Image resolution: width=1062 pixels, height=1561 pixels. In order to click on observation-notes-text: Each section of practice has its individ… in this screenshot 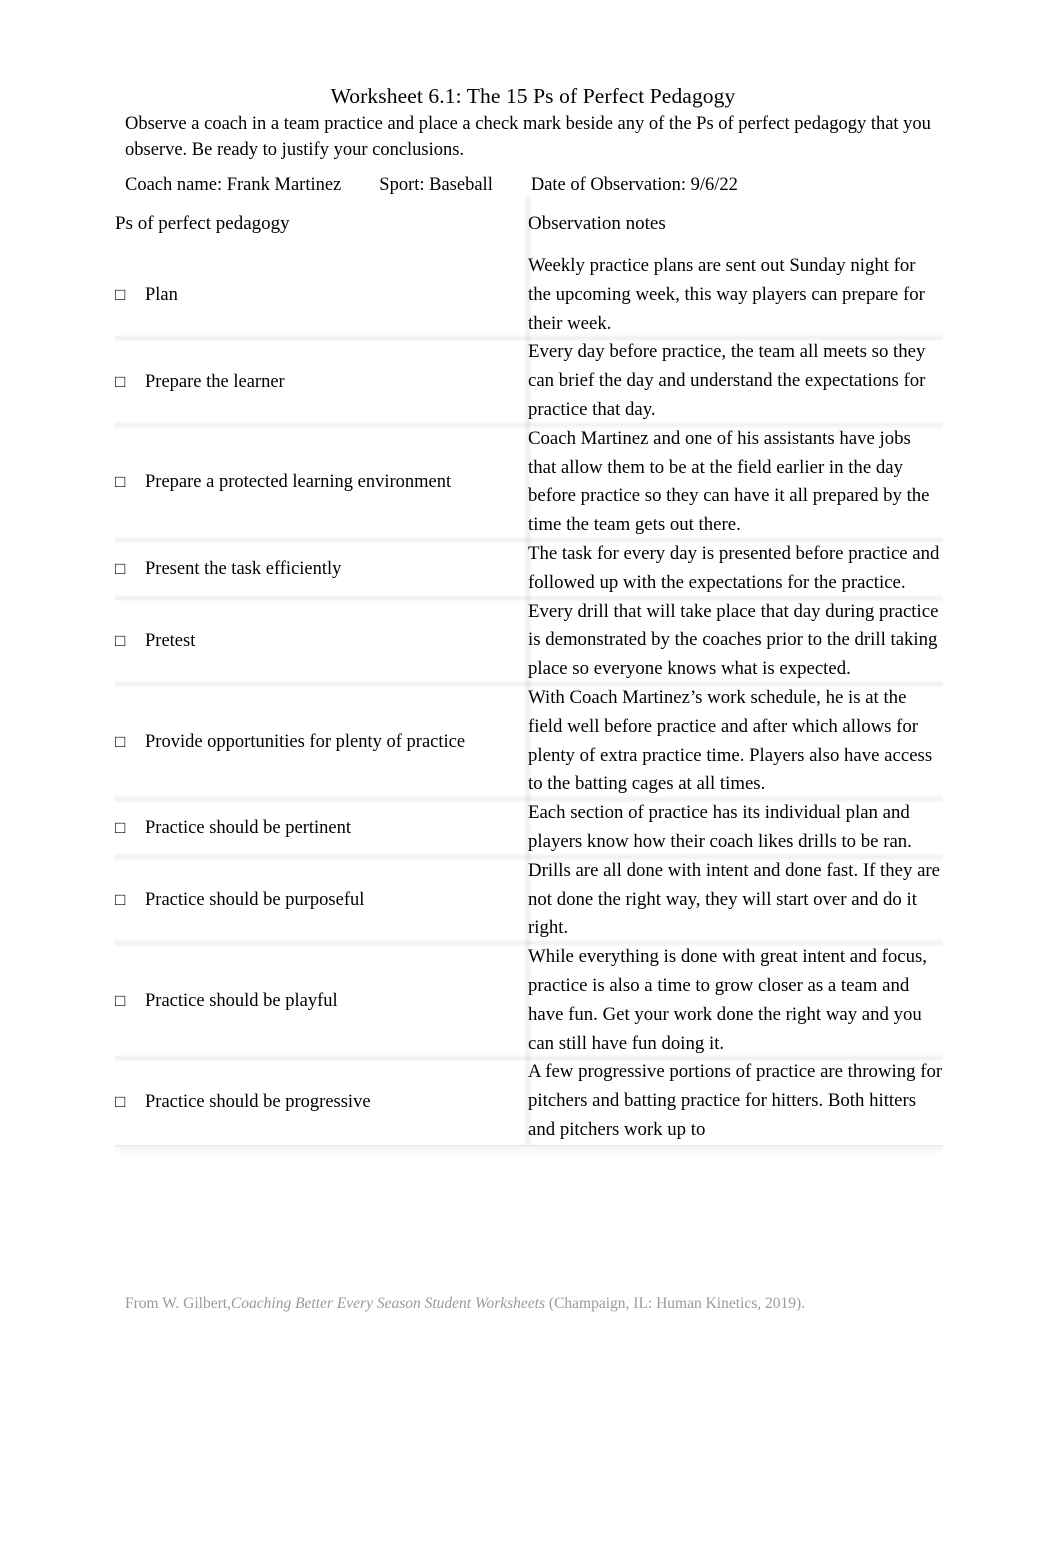, I will do `click(720, 827)`.